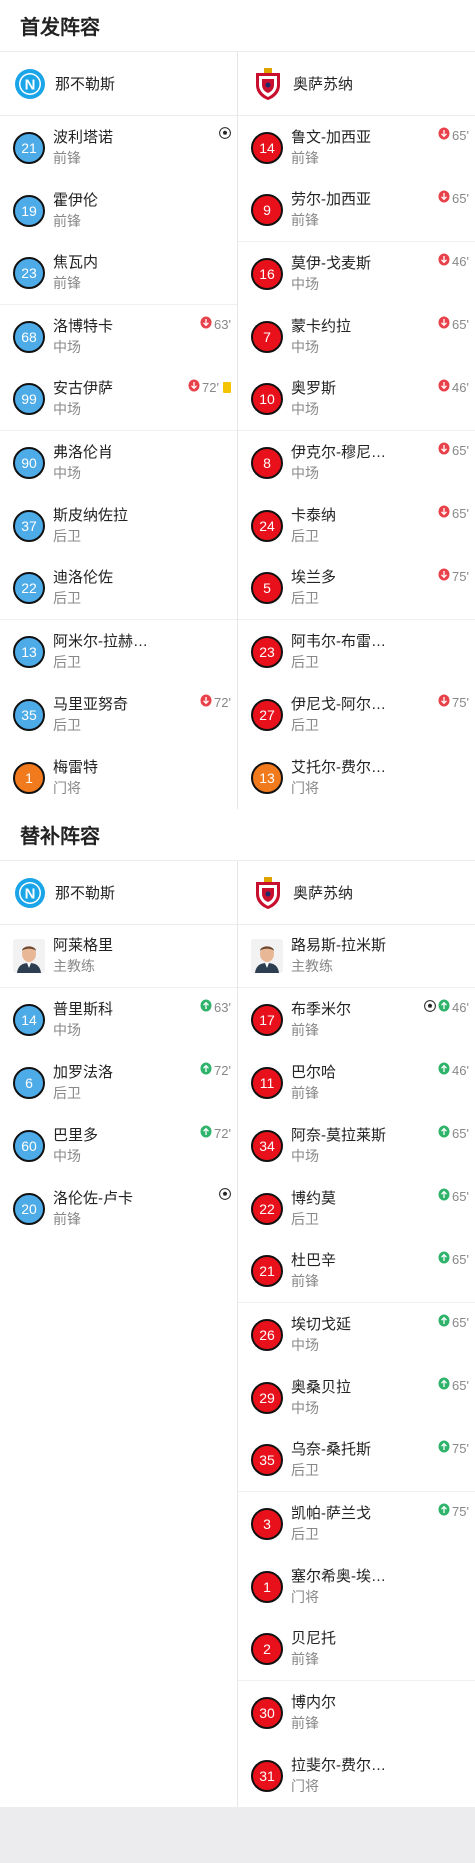 The height and width of the screenshot is (1863, 475). I want to click on sub-off-minute: 75', so click(460, 702).